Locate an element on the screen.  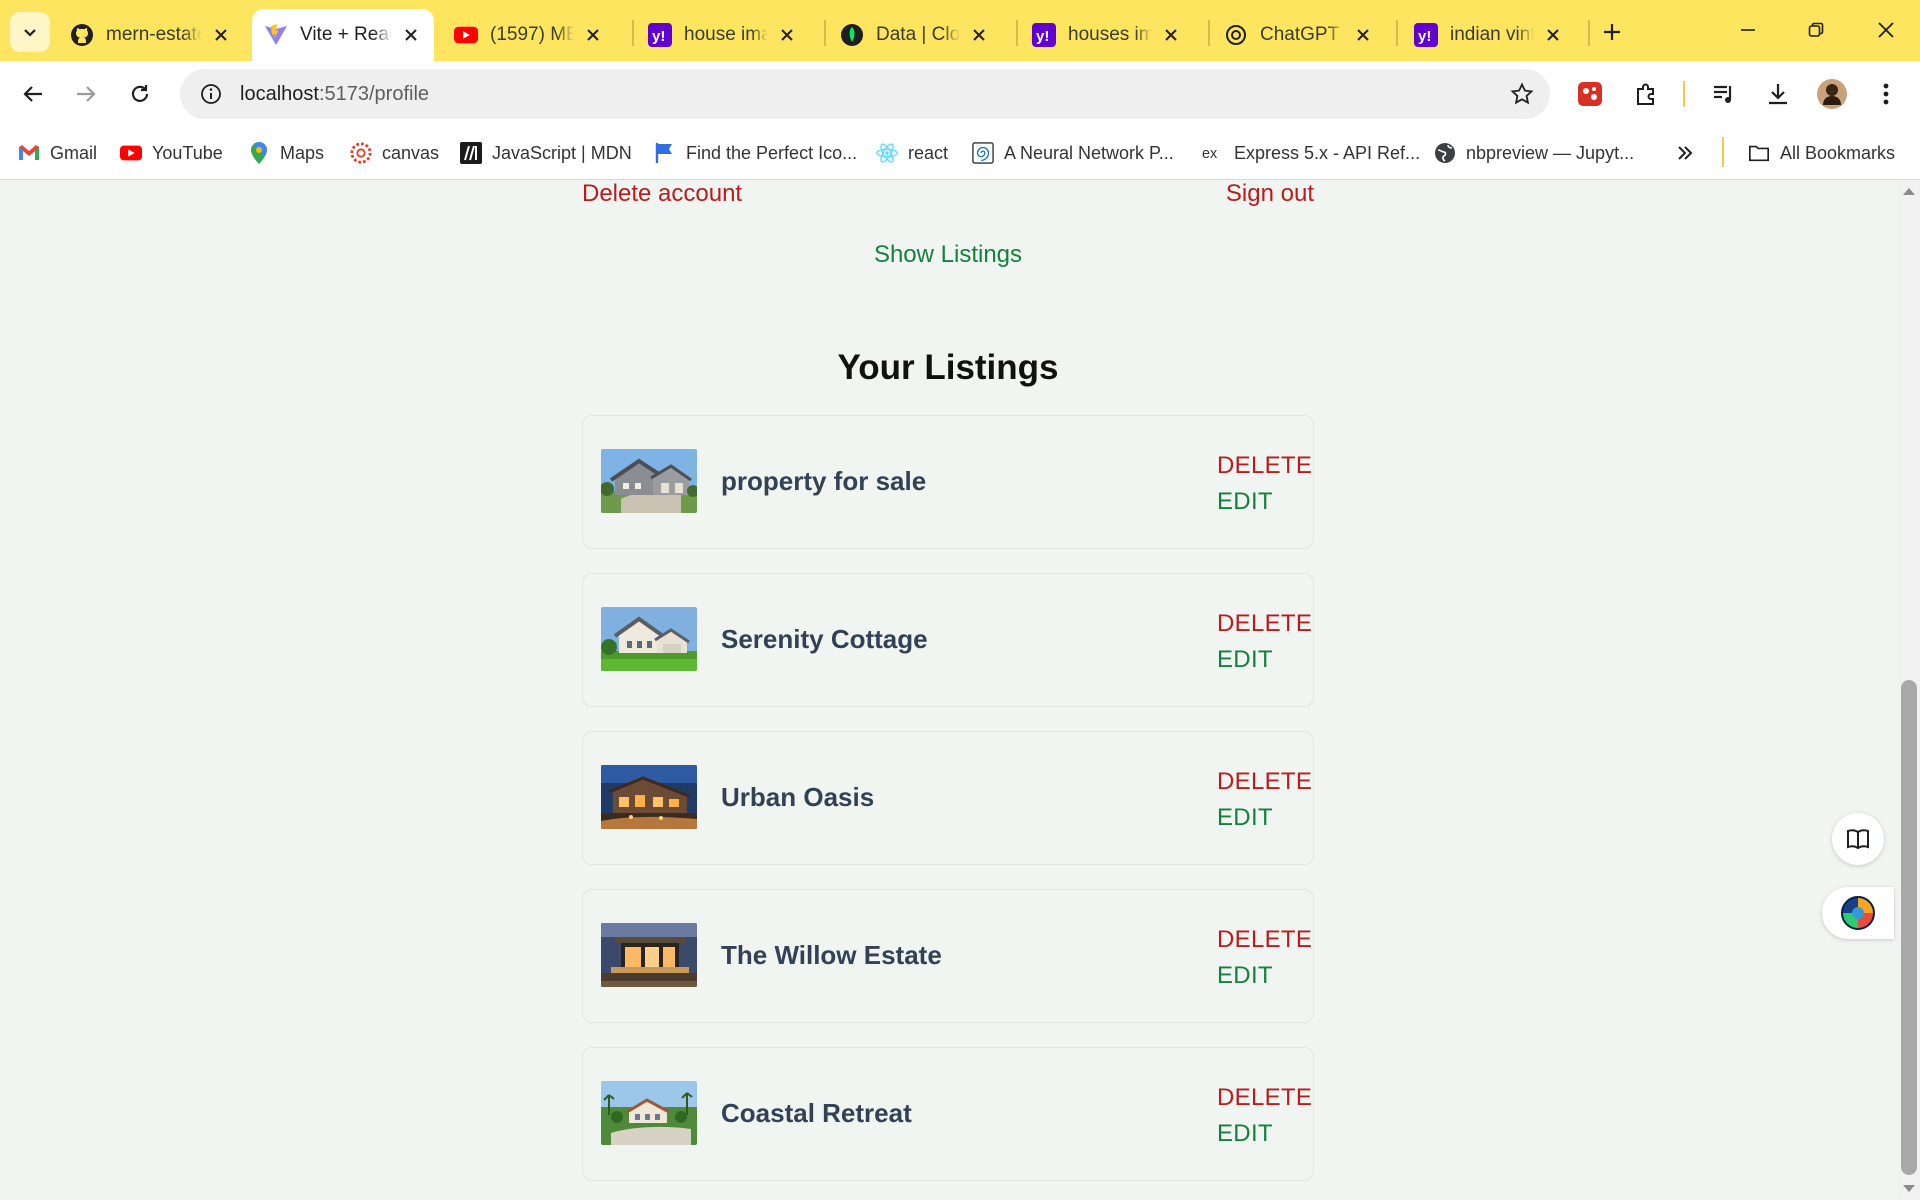
listing-title: The Willow Estate is located at coordinates (831, 955).